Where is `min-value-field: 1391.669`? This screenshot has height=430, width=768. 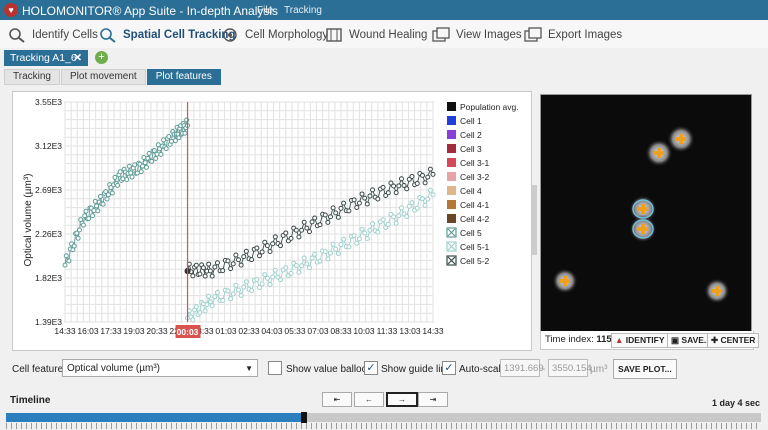
min-value-field: 1391.669 is located at coordinates (522, 368).